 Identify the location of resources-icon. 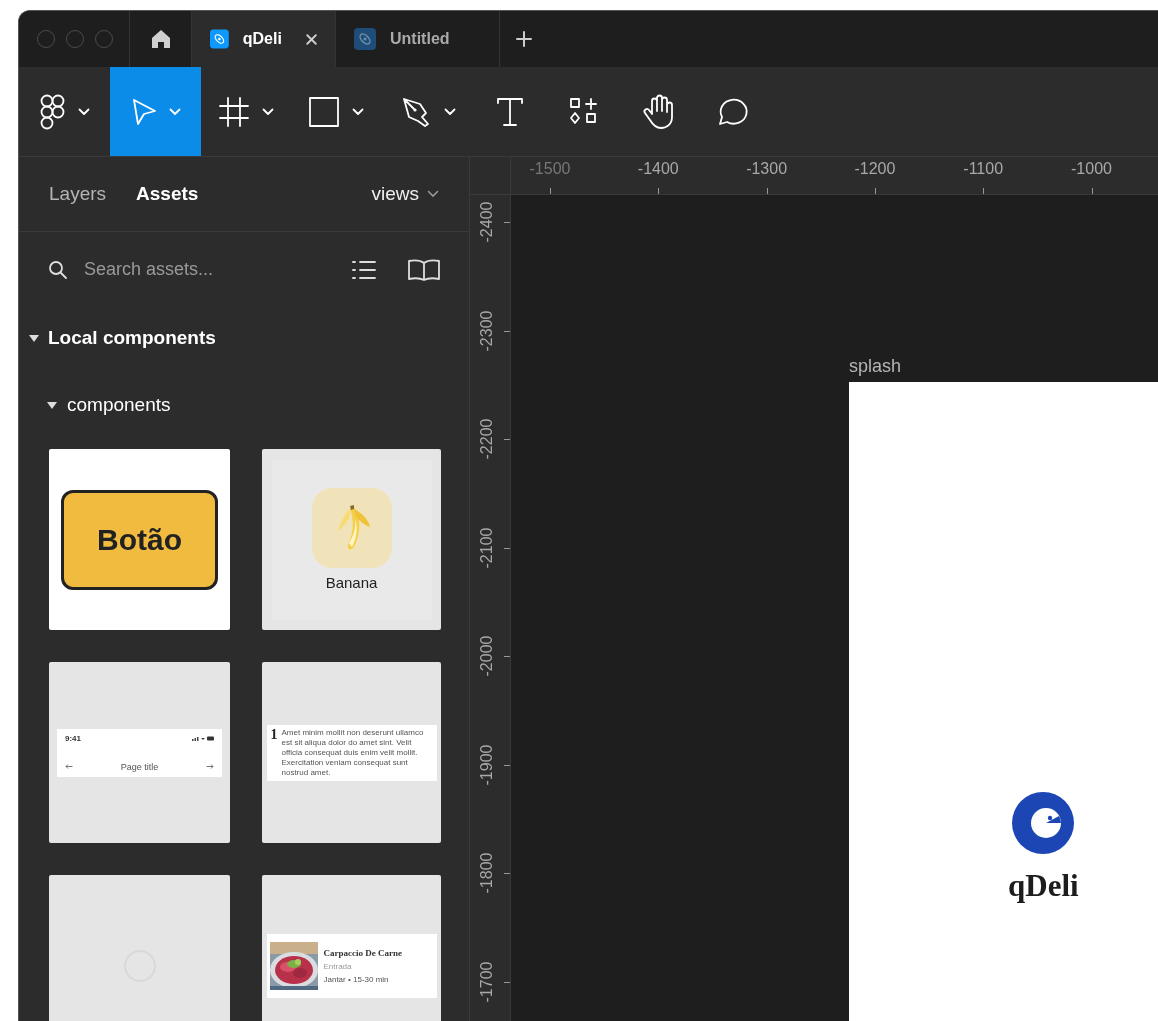
(584, 111).